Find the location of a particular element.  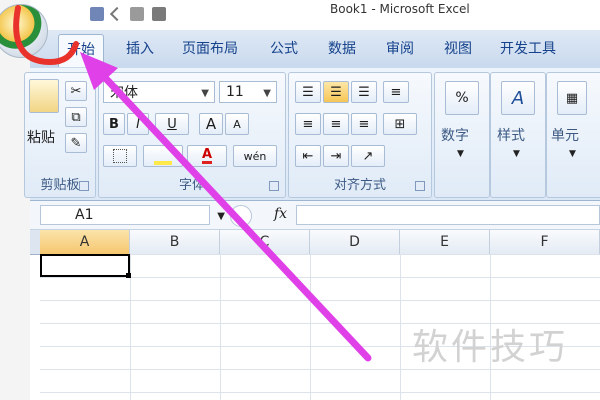

preview-icon is located at coordinates (159, 14).